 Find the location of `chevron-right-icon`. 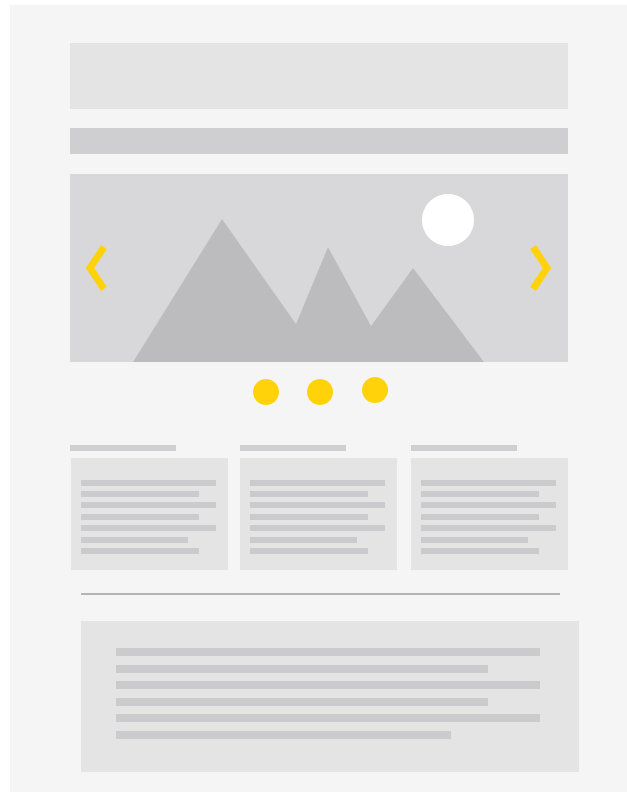

chevron-right-icon is located at coordinates (541, 268).